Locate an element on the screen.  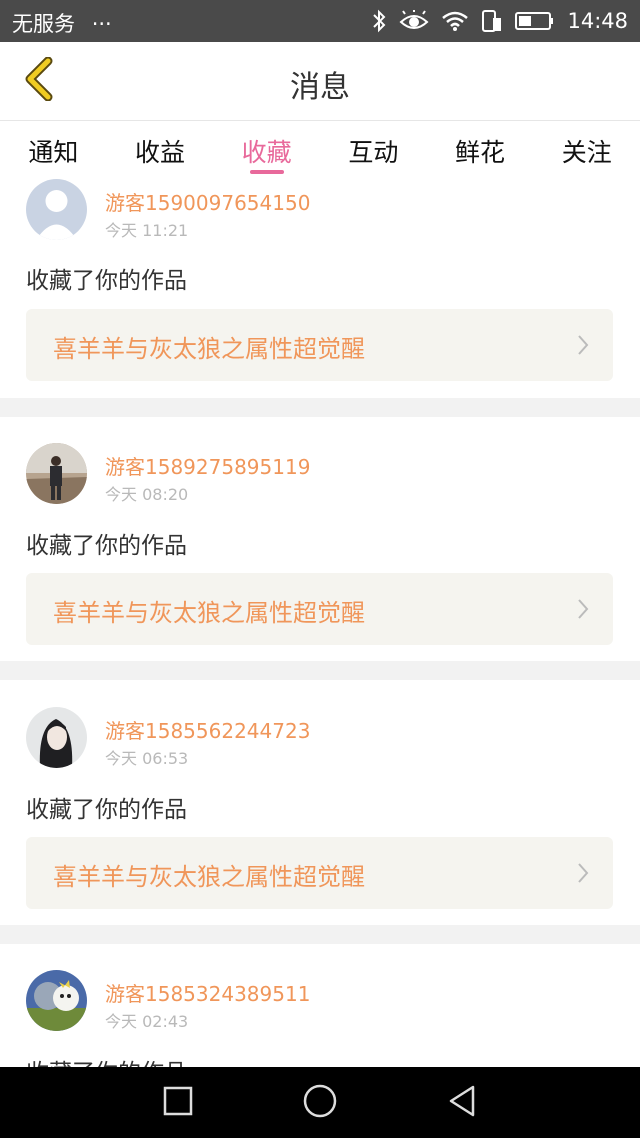
tab-bar: 通知 收益 收藏 互动 鲜花 关注 is located at coordinates (320, 150).